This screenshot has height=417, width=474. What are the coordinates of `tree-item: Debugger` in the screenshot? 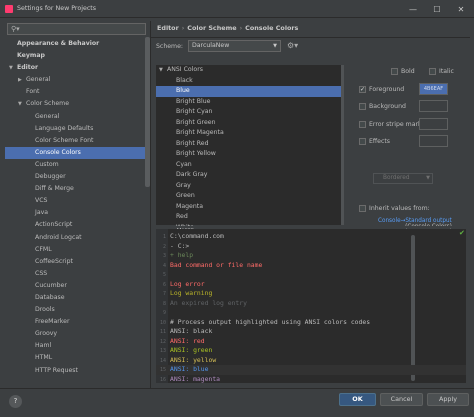 It's located at (77, 177).